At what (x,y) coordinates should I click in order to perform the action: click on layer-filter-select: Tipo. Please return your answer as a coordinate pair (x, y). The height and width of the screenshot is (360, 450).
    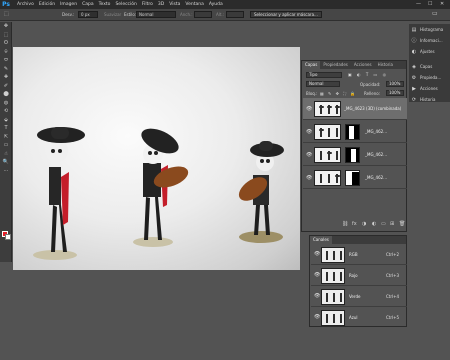
    Looking at the image, I should click on (324, 75).